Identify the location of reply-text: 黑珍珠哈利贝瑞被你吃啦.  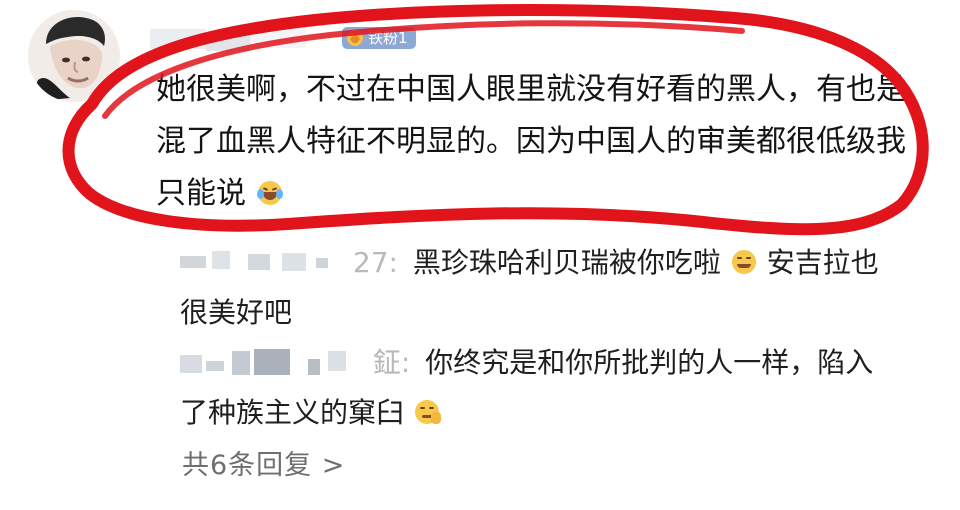
(566, 262).